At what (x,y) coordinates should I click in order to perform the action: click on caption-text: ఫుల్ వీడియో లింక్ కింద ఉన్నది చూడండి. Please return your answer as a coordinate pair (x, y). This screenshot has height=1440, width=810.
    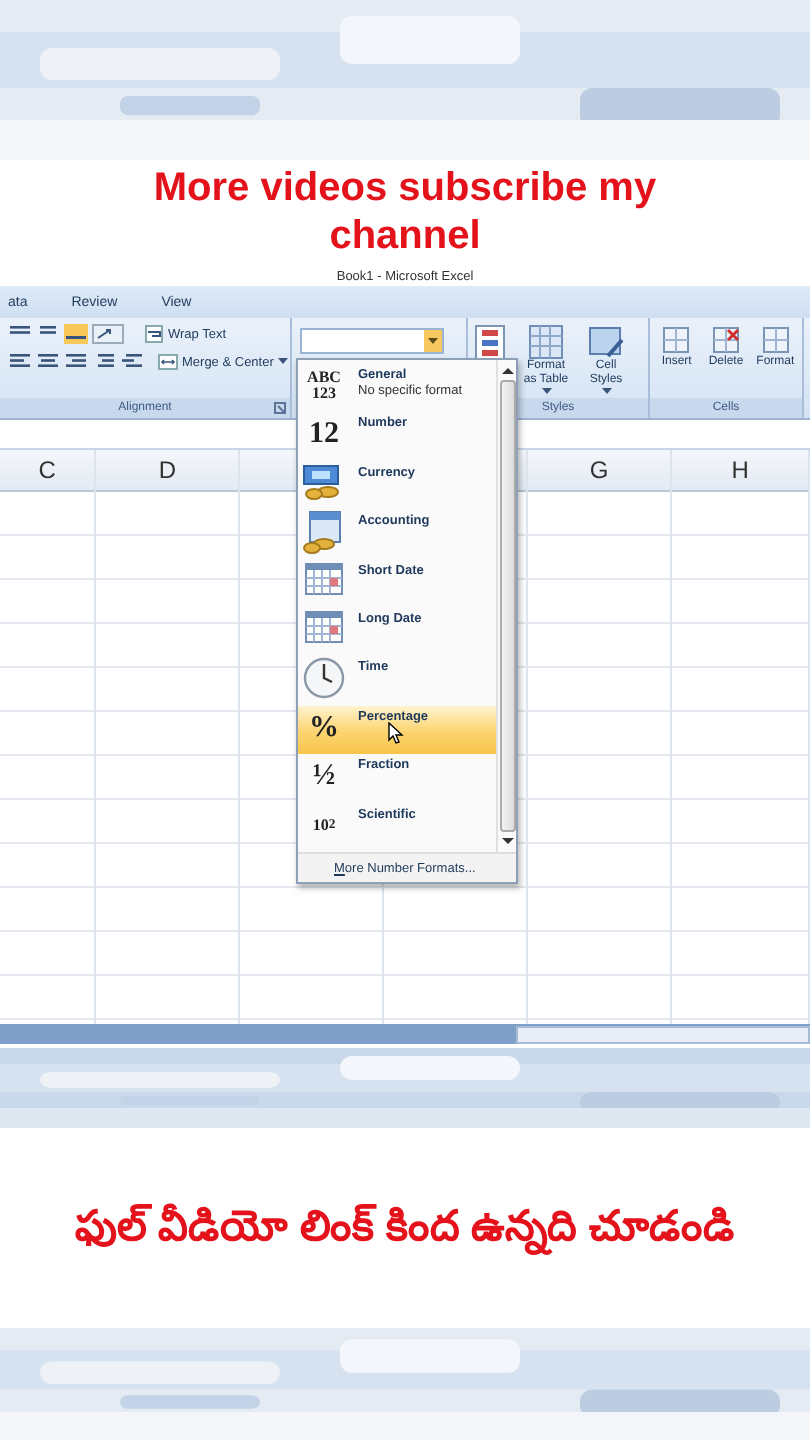
    Looking at the image, I should click on (405, 1228).